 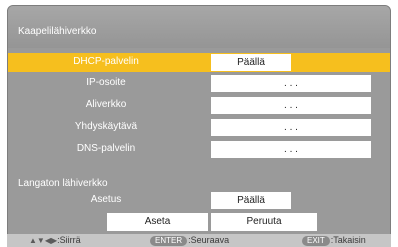 I want to click on exit-hint-label: :Takaisin, so click(x=348, y=240).